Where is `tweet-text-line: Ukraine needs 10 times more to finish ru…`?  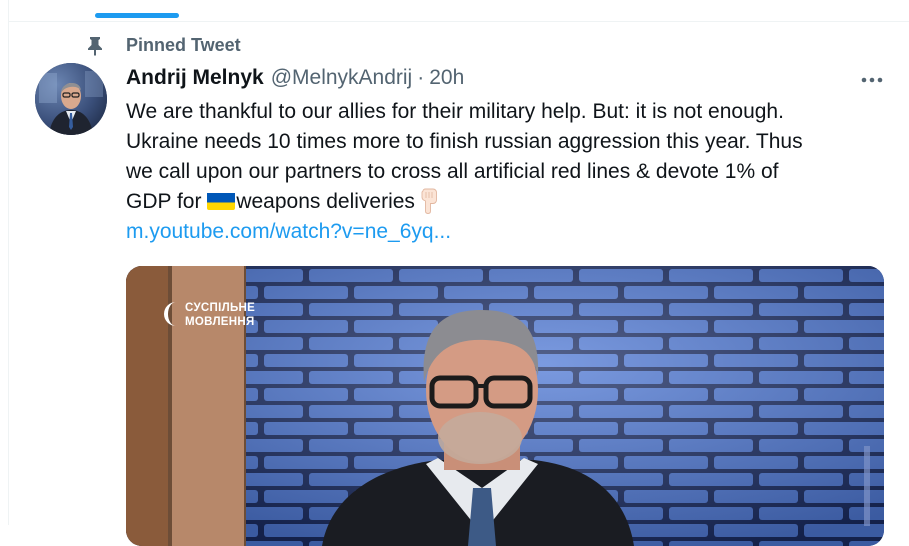
tweet-text-line: Ukraine needs 10 times more to finish ru… is located at coordinates (464, 141).